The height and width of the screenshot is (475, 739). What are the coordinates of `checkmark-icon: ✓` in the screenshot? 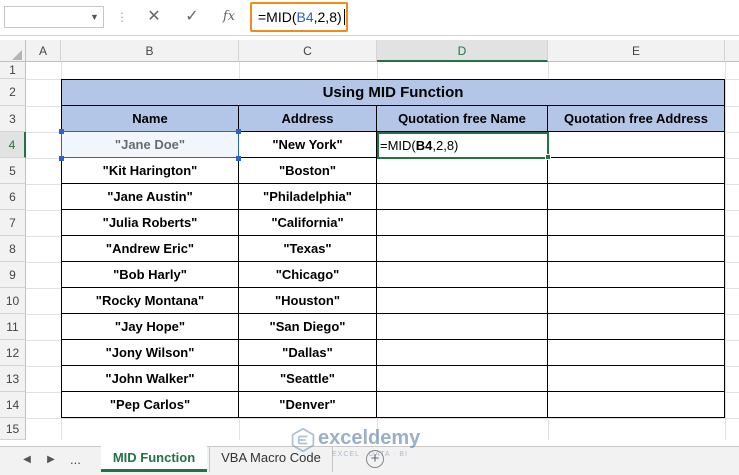 It's located at (192, 17).